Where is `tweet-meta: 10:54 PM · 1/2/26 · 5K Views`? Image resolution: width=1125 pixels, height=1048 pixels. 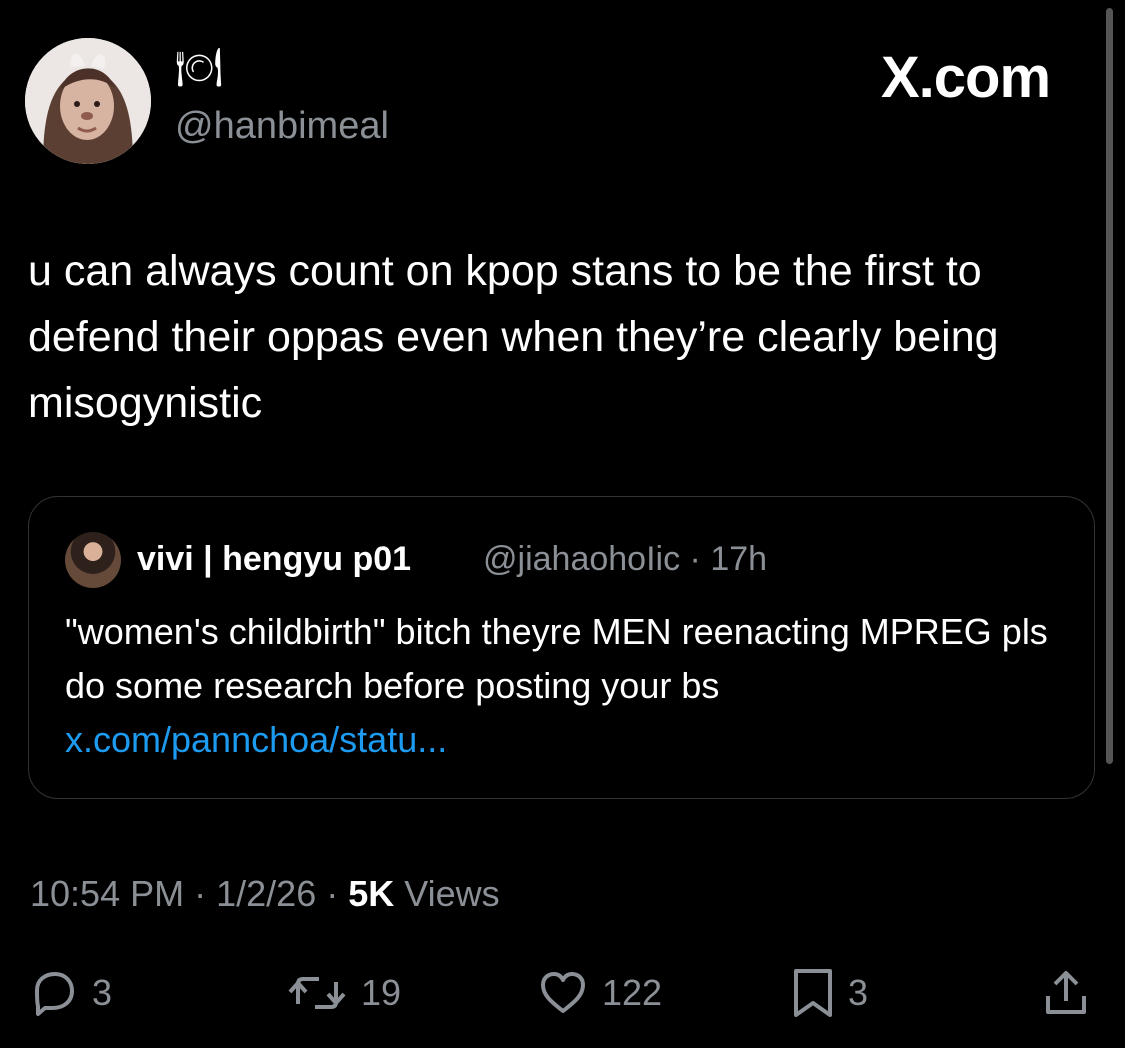 tweet-meta: 10:54 PM · 1/2/26 · 5K Views is located at coordinates (265, 894).